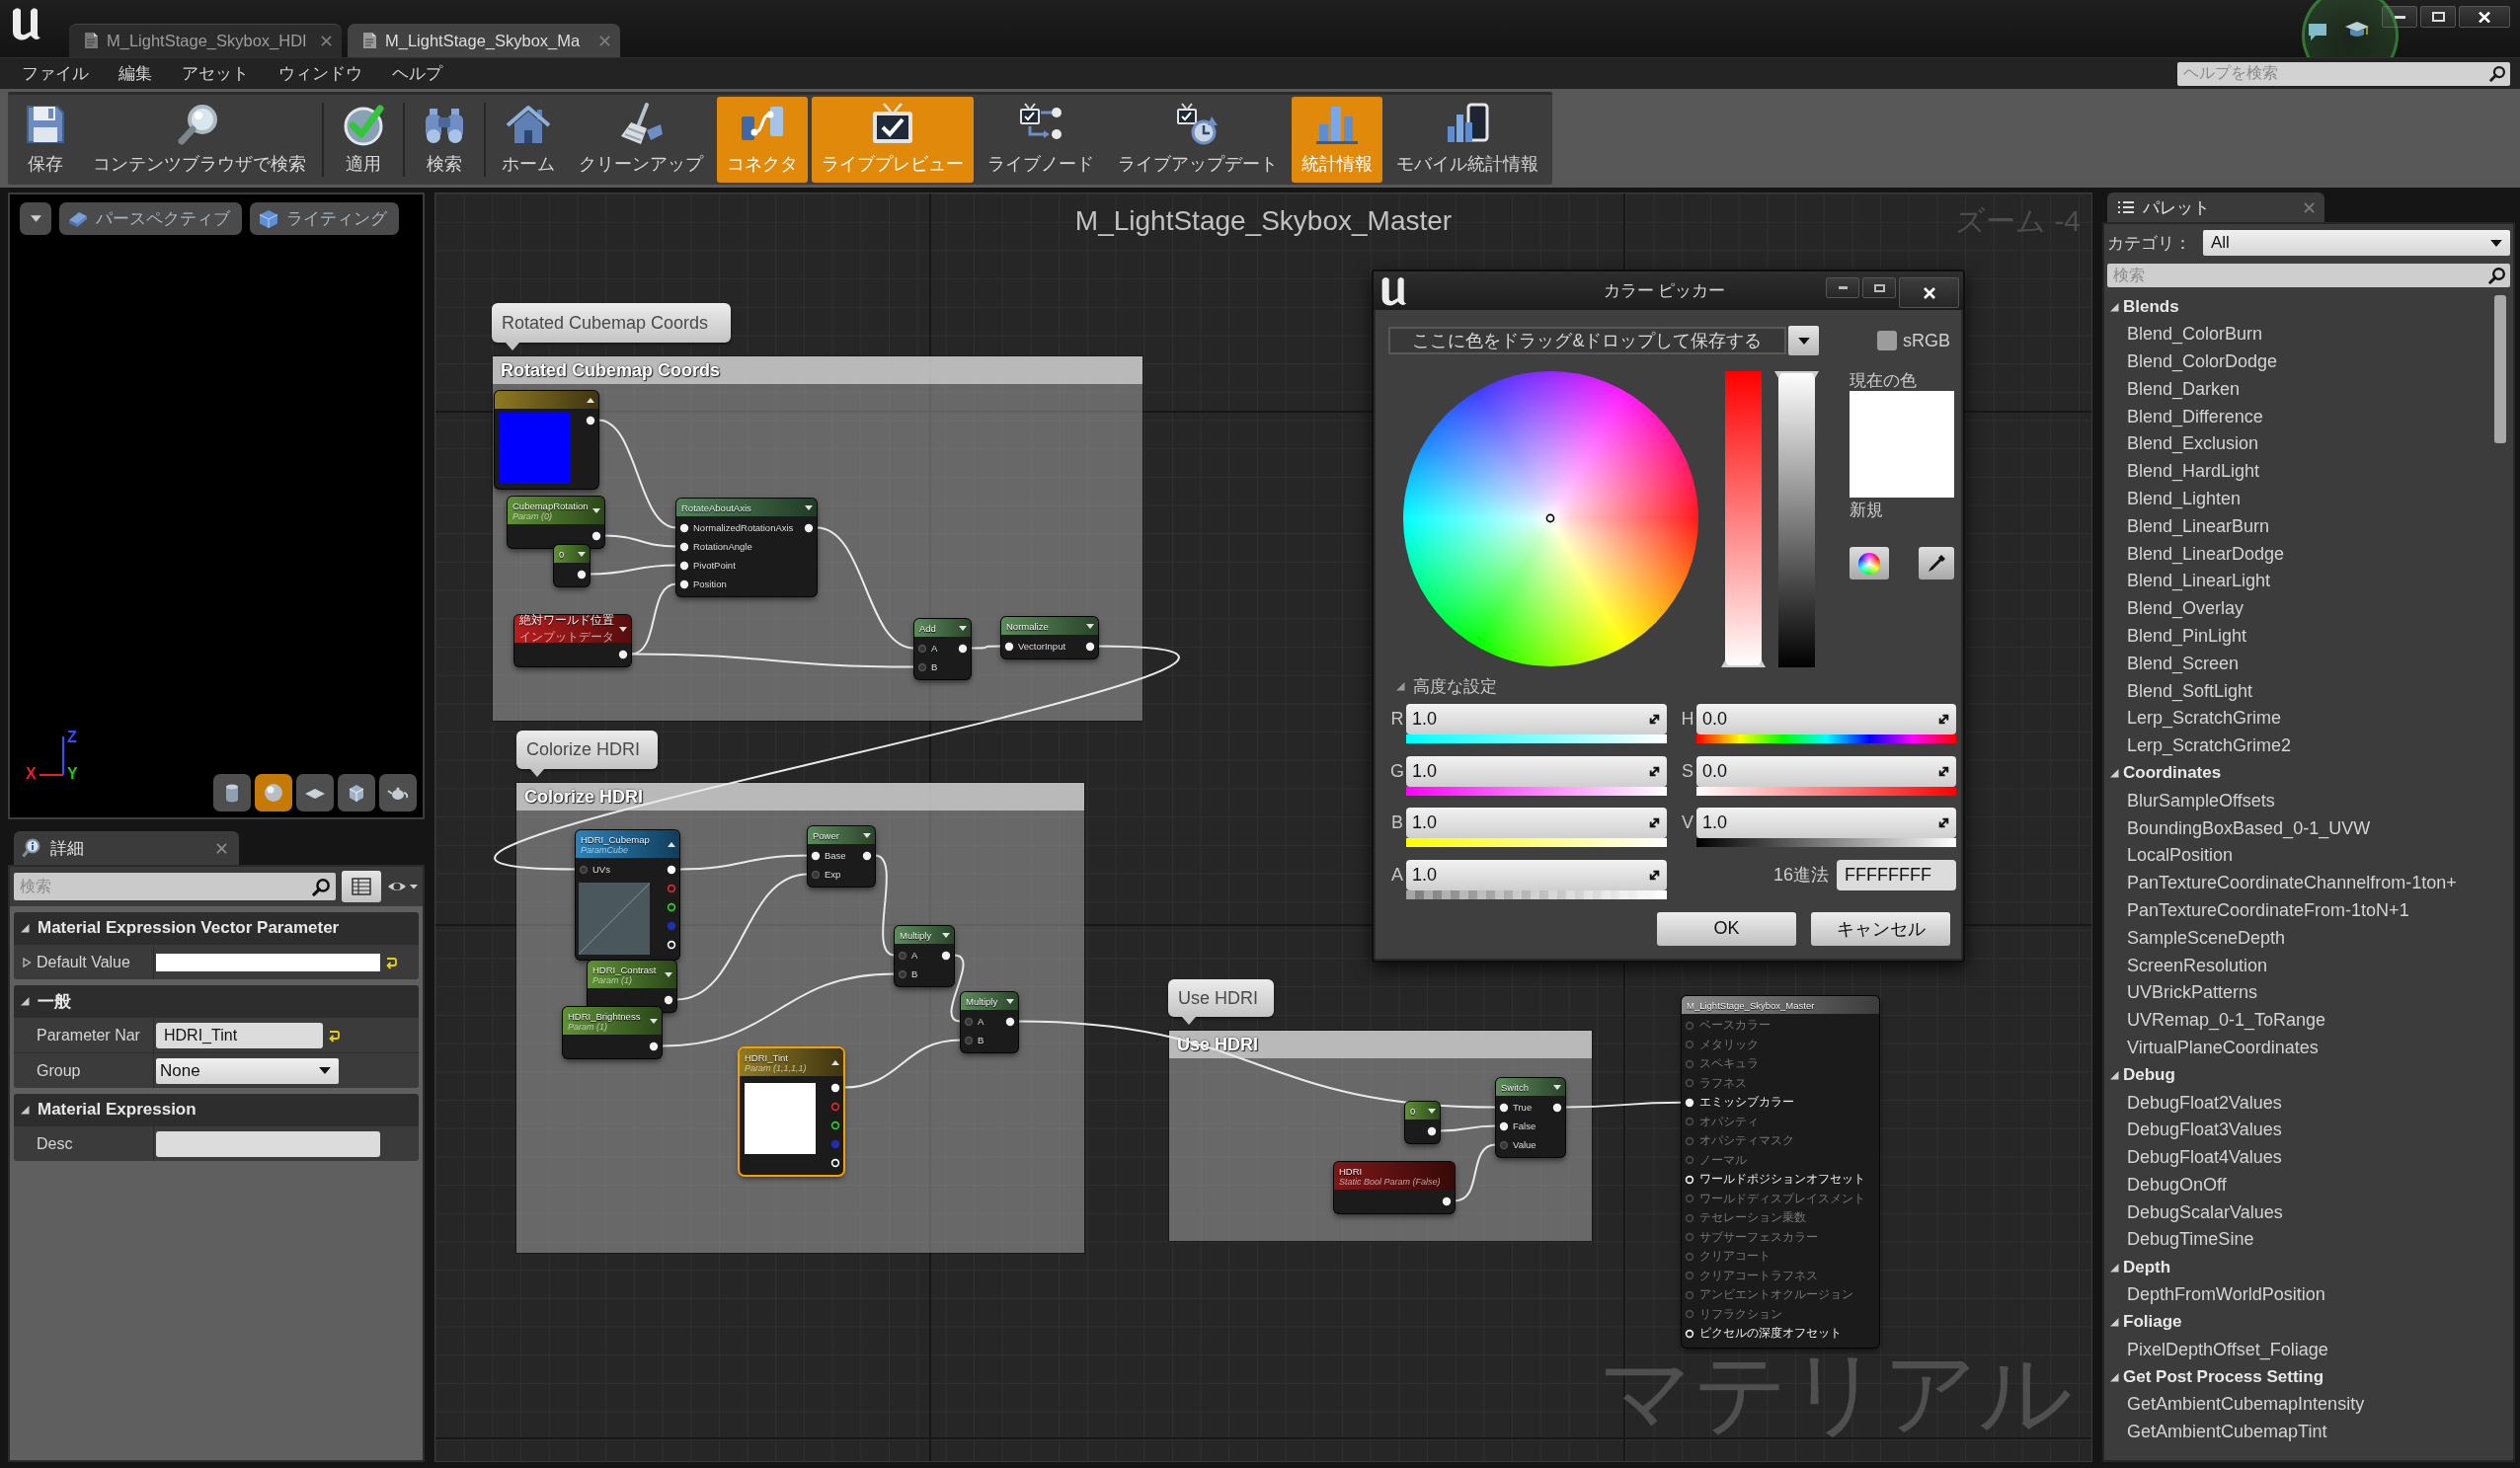 This screenshot has height=1468, width=2520. I want to click on tree-item: Blend_Difference, so click(2195, 416).